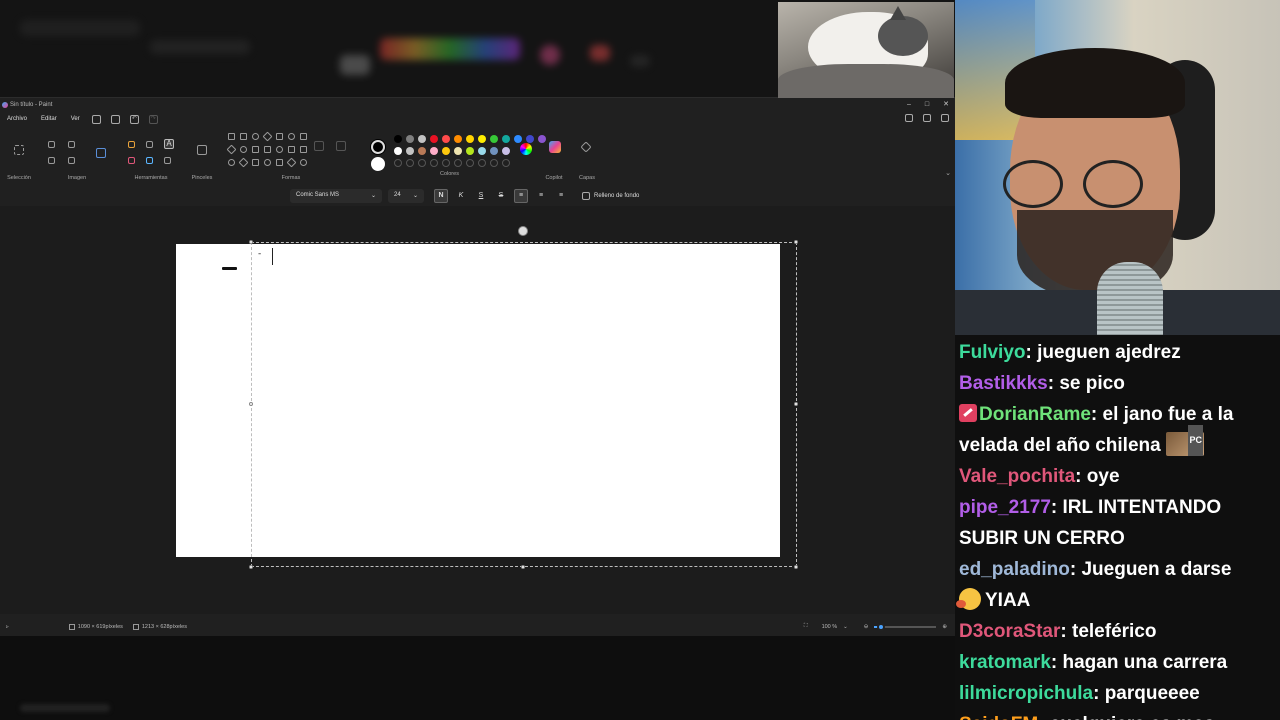 The height and width of the screenshot is (720, 1280). What do you see at coordinates (75, 119) in the screenshot?
I see `menu-ver: Ver` at bounding box center [75, 119].